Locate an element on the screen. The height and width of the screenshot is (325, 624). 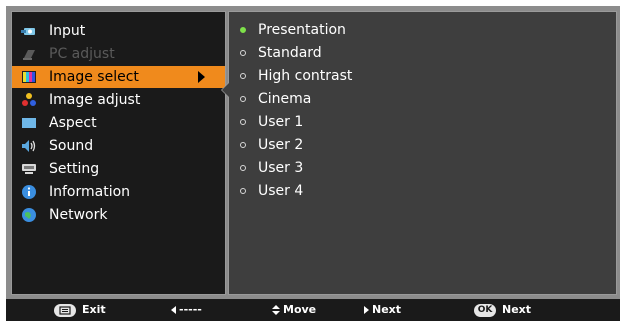
option-label: High contrast is located at coordinates (305, 76).